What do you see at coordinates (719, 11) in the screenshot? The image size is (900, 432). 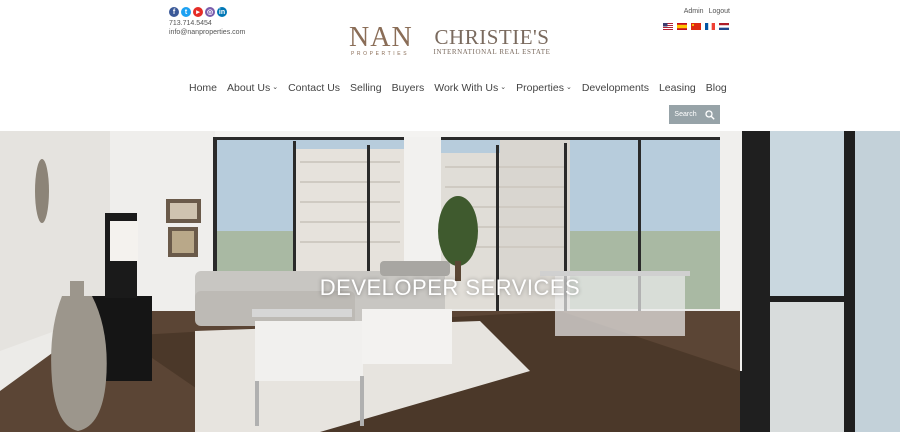 I see `logout-link: Logout` at bounding box center [719, 11].